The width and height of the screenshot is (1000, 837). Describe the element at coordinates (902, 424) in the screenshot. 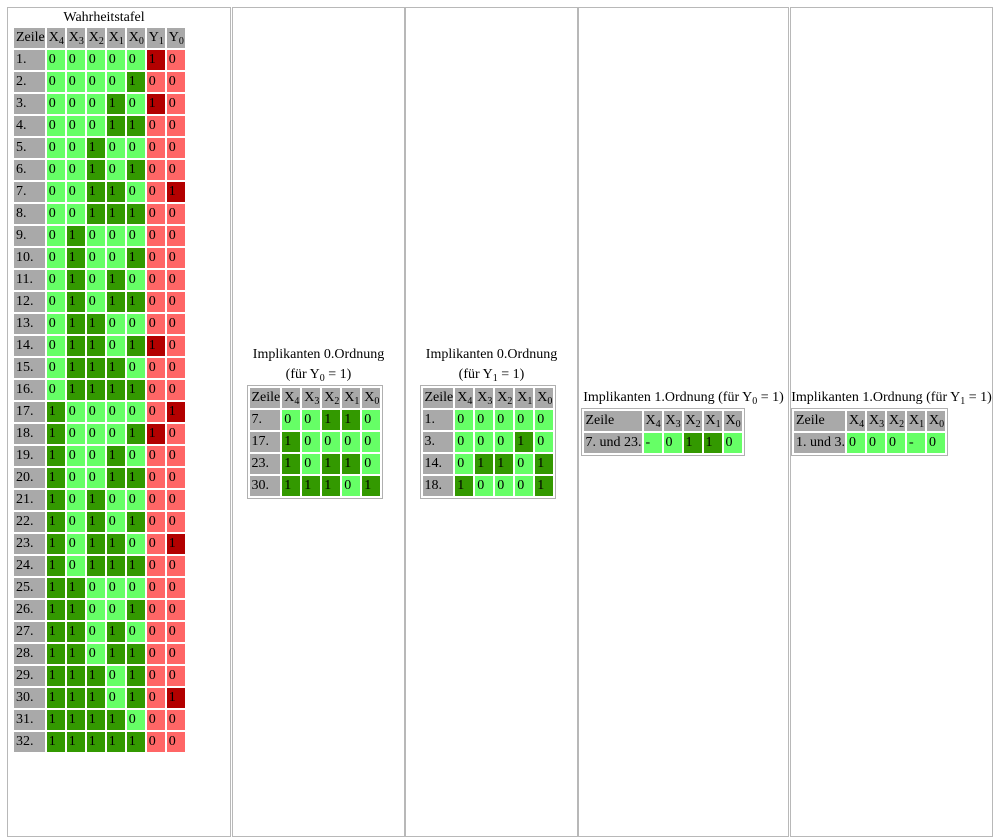

I see `column-header-subscript: 2` at that location.